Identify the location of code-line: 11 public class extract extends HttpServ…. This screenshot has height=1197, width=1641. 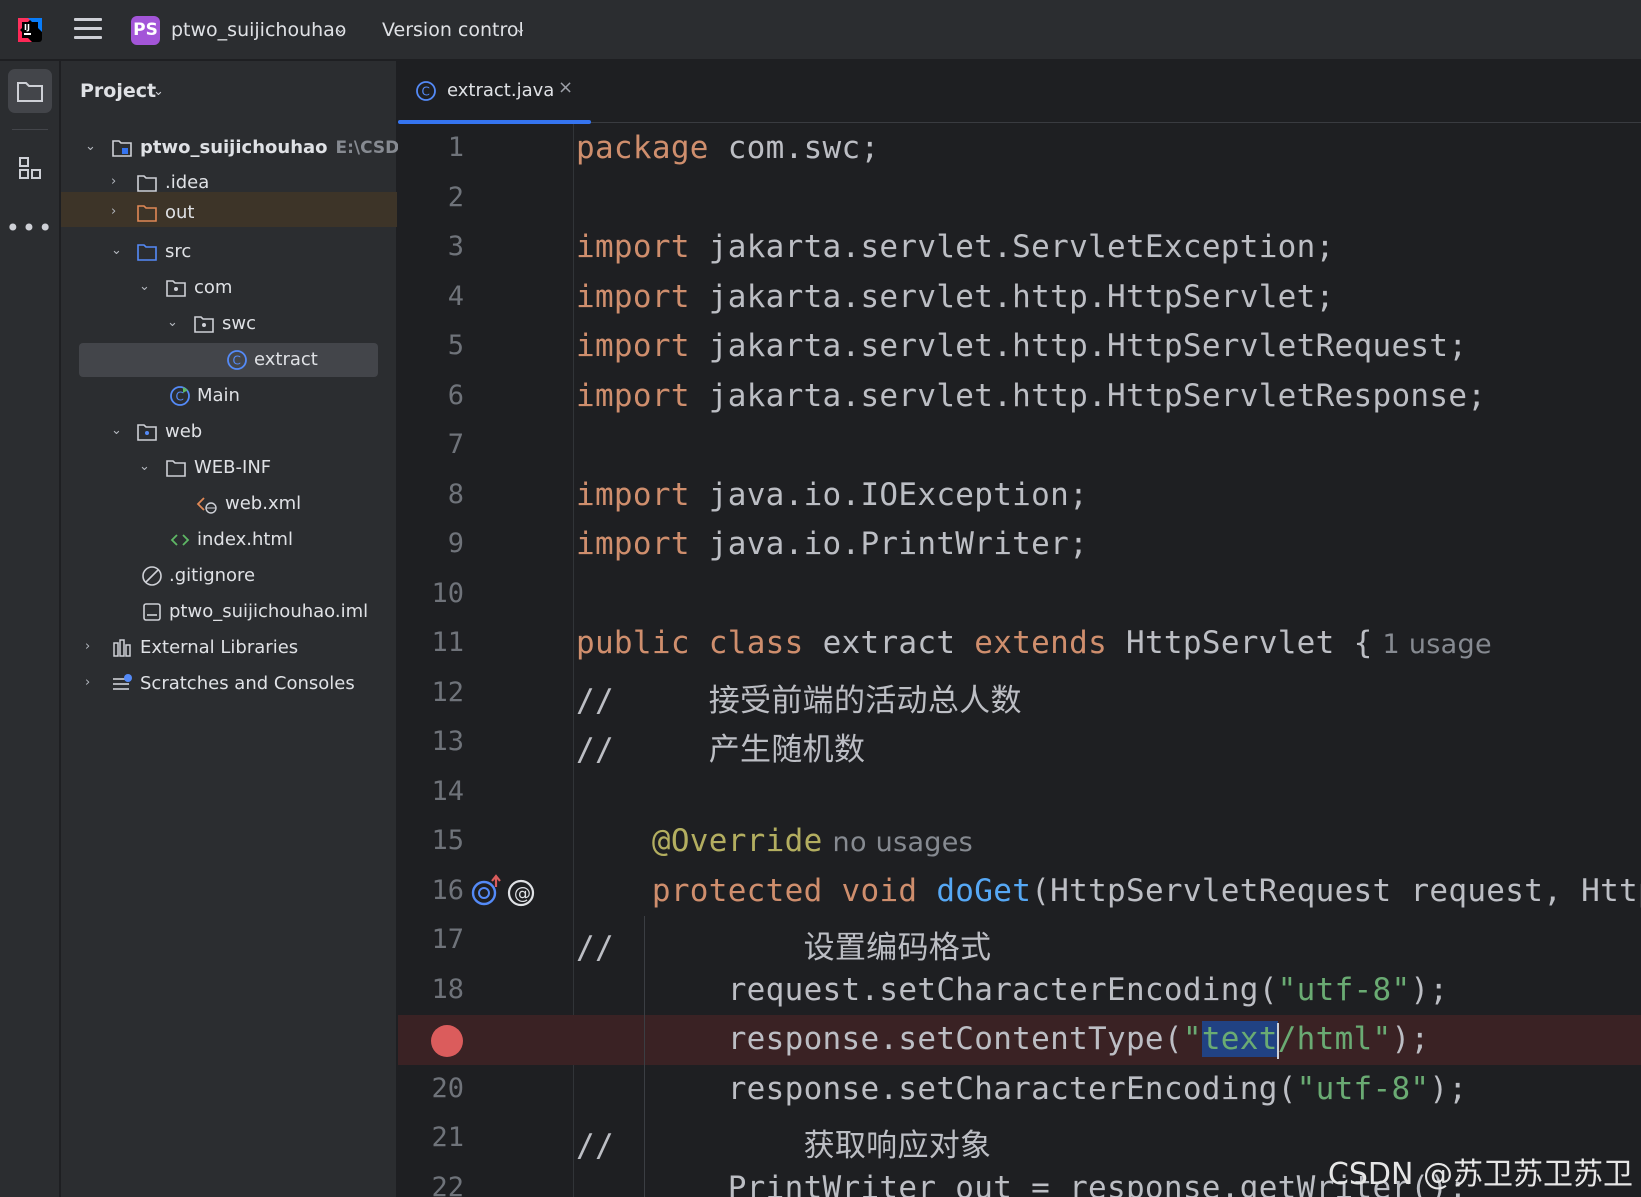
(1019, 644).